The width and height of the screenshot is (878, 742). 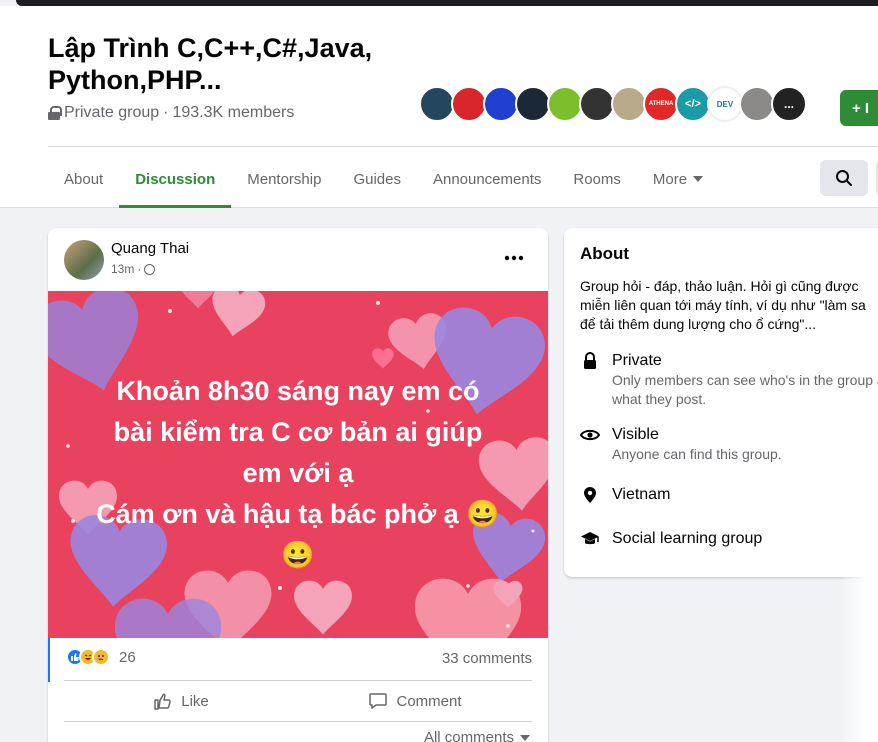 What do you see at coordinates (477, 735) in the screenshot?
I see `all-comments-filter: All comments` at bounding box center [477, 735].